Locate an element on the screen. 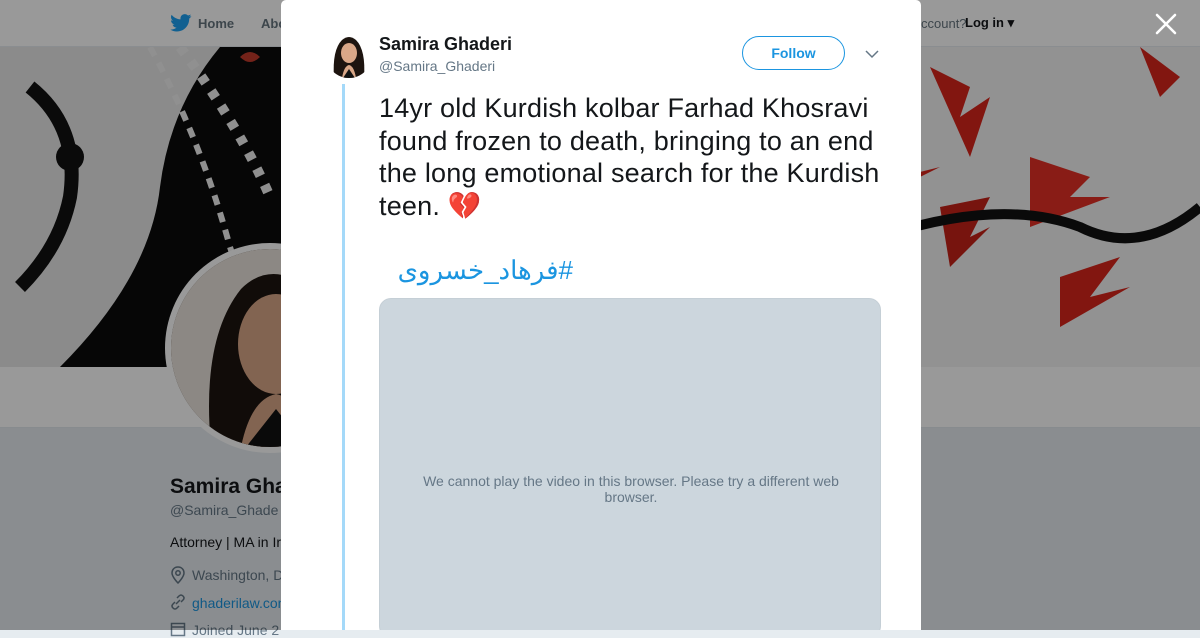 The width and height of the screenshot is (1200, 638). tweet-author-name: Samira Ghaderi is located at coordinates (445, 44).